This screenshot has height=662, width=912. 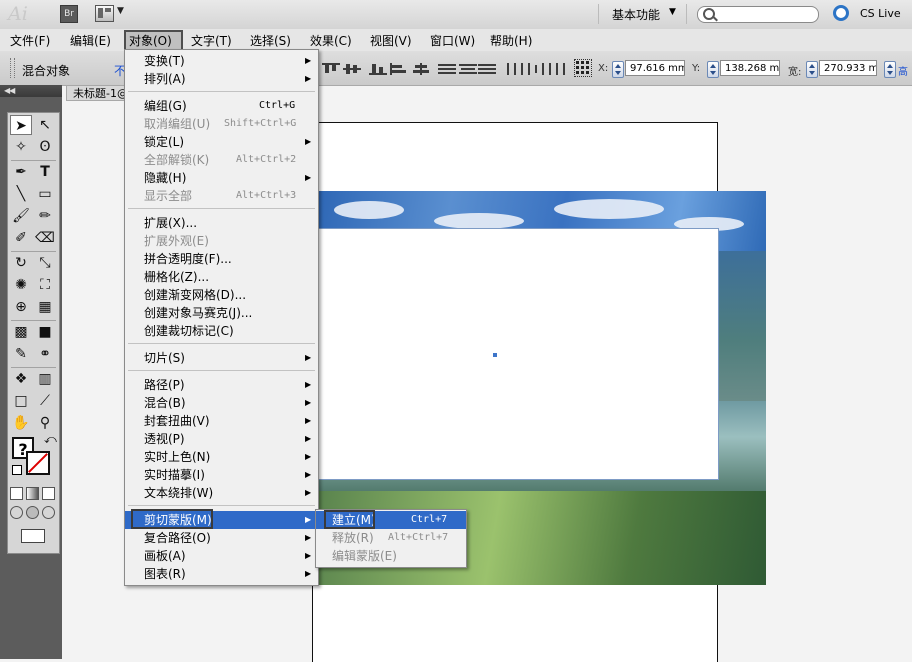 What do you see at coordinates (220, 124) in the screenshot?
I see `menu-item-ungroup: 取消编组(U) Shift+Ctrl+G` at bounding box center [220, 124].